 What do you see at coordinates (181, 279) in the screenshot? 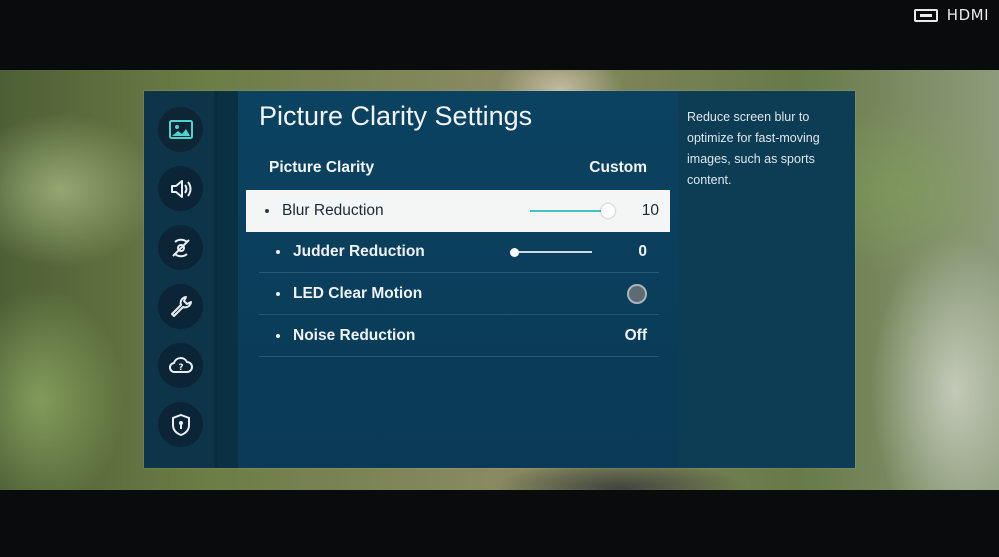
I see `settings-sidebar: ?` at bounding box center [181, 279].